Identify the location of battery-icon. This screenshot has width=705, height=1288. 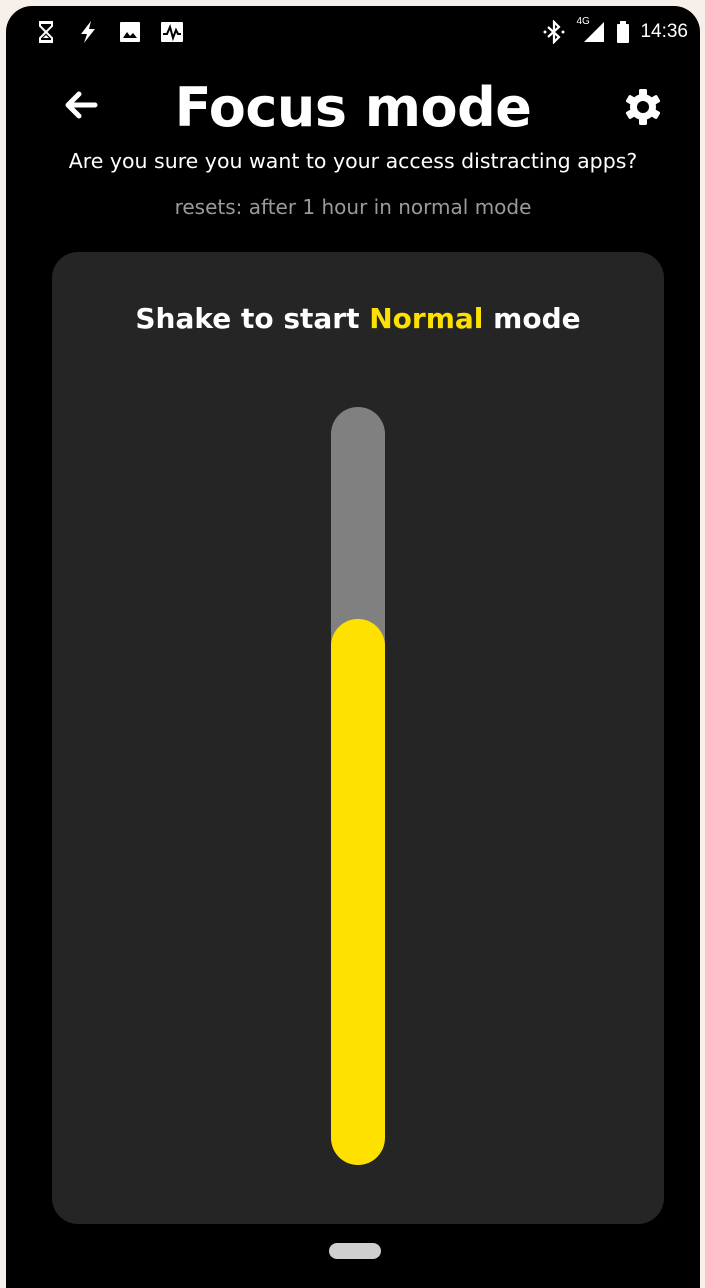
(623, 32).